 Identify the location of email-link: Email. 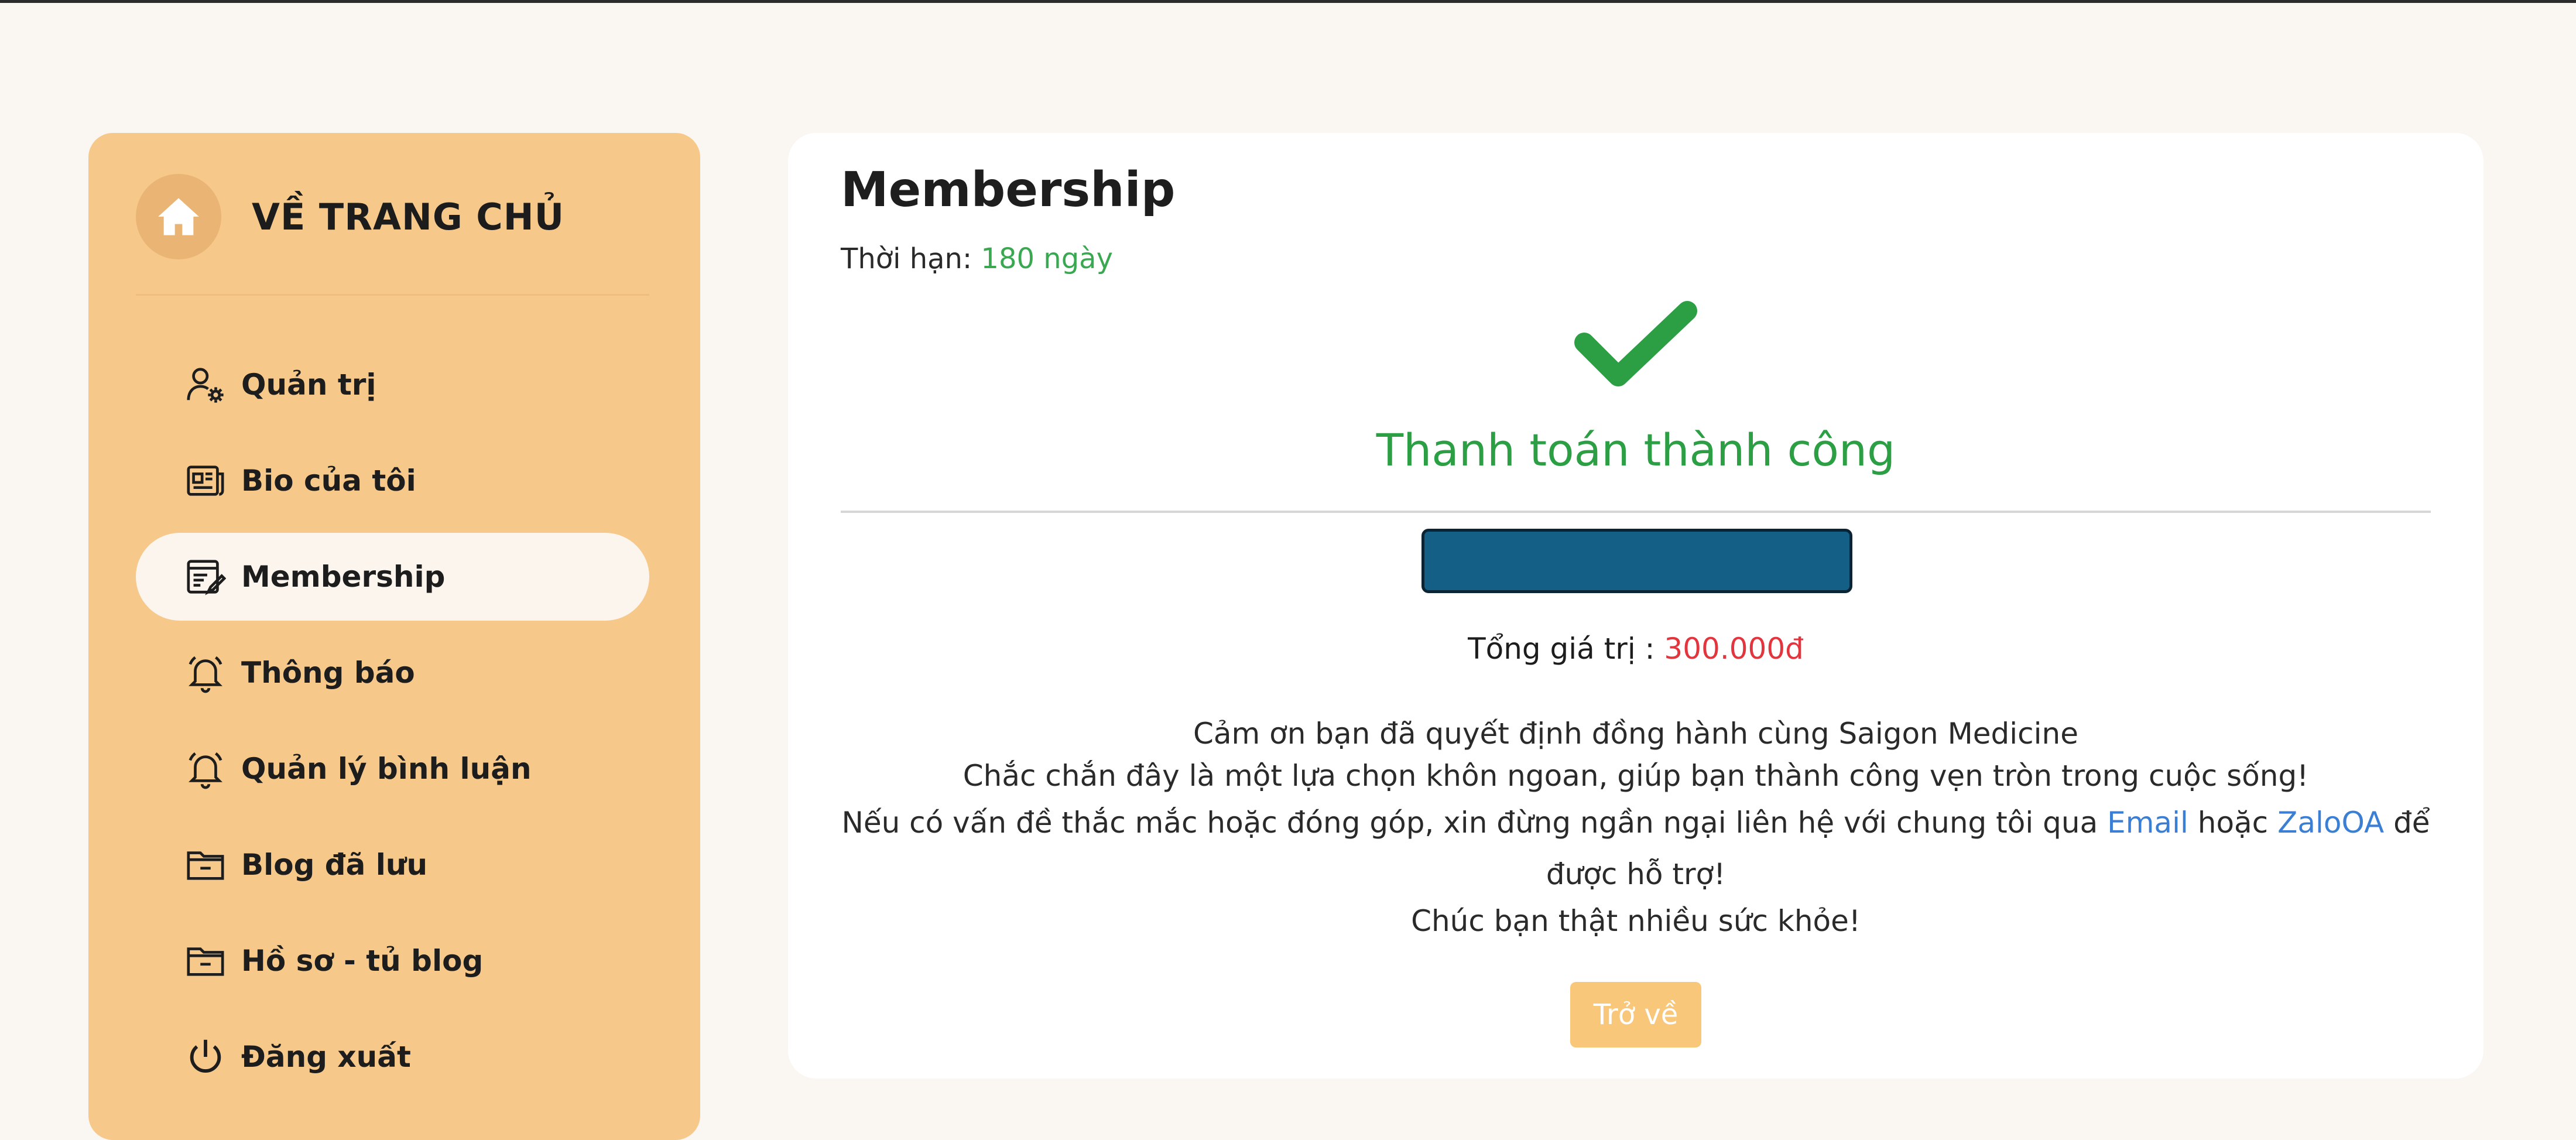
(2147, 823).